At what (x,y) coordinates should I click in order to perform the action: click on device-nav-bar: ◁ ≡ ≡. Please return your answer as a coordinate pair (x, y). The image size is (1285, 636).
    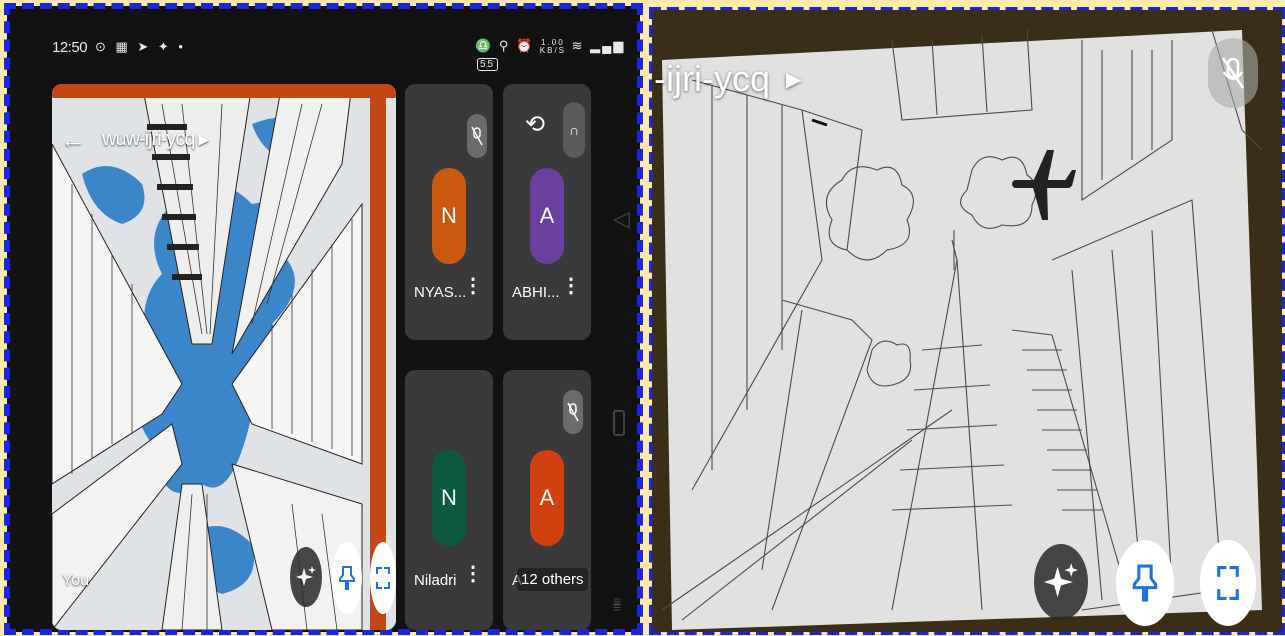
    Looking at the image, I should click on (620, 400).